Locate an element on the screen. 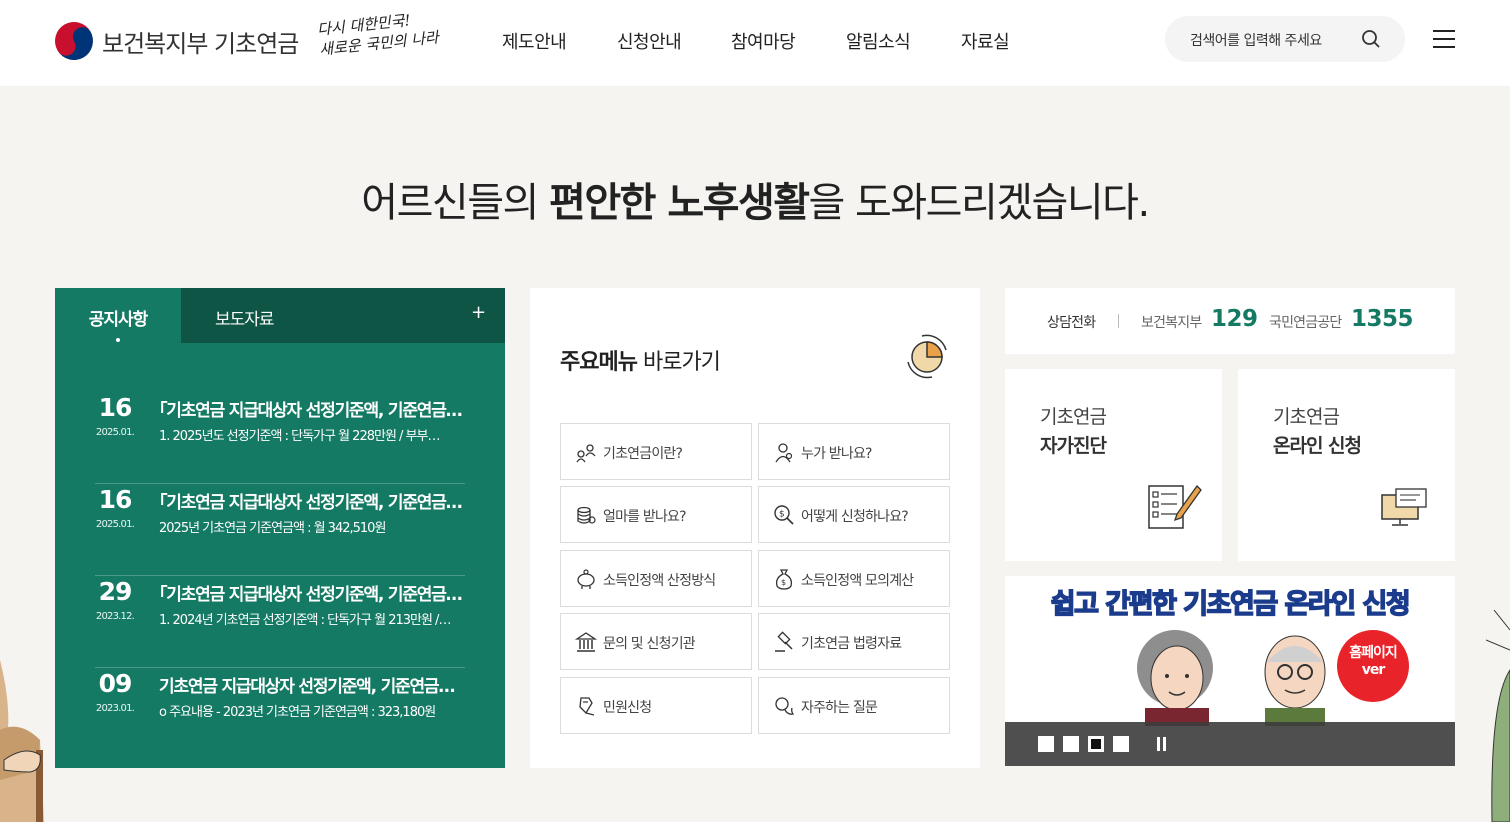 This screenshot has height=822, width=1510. menu-btn-label: 문의 및 신청기관 is located at coordinates (649, 644).